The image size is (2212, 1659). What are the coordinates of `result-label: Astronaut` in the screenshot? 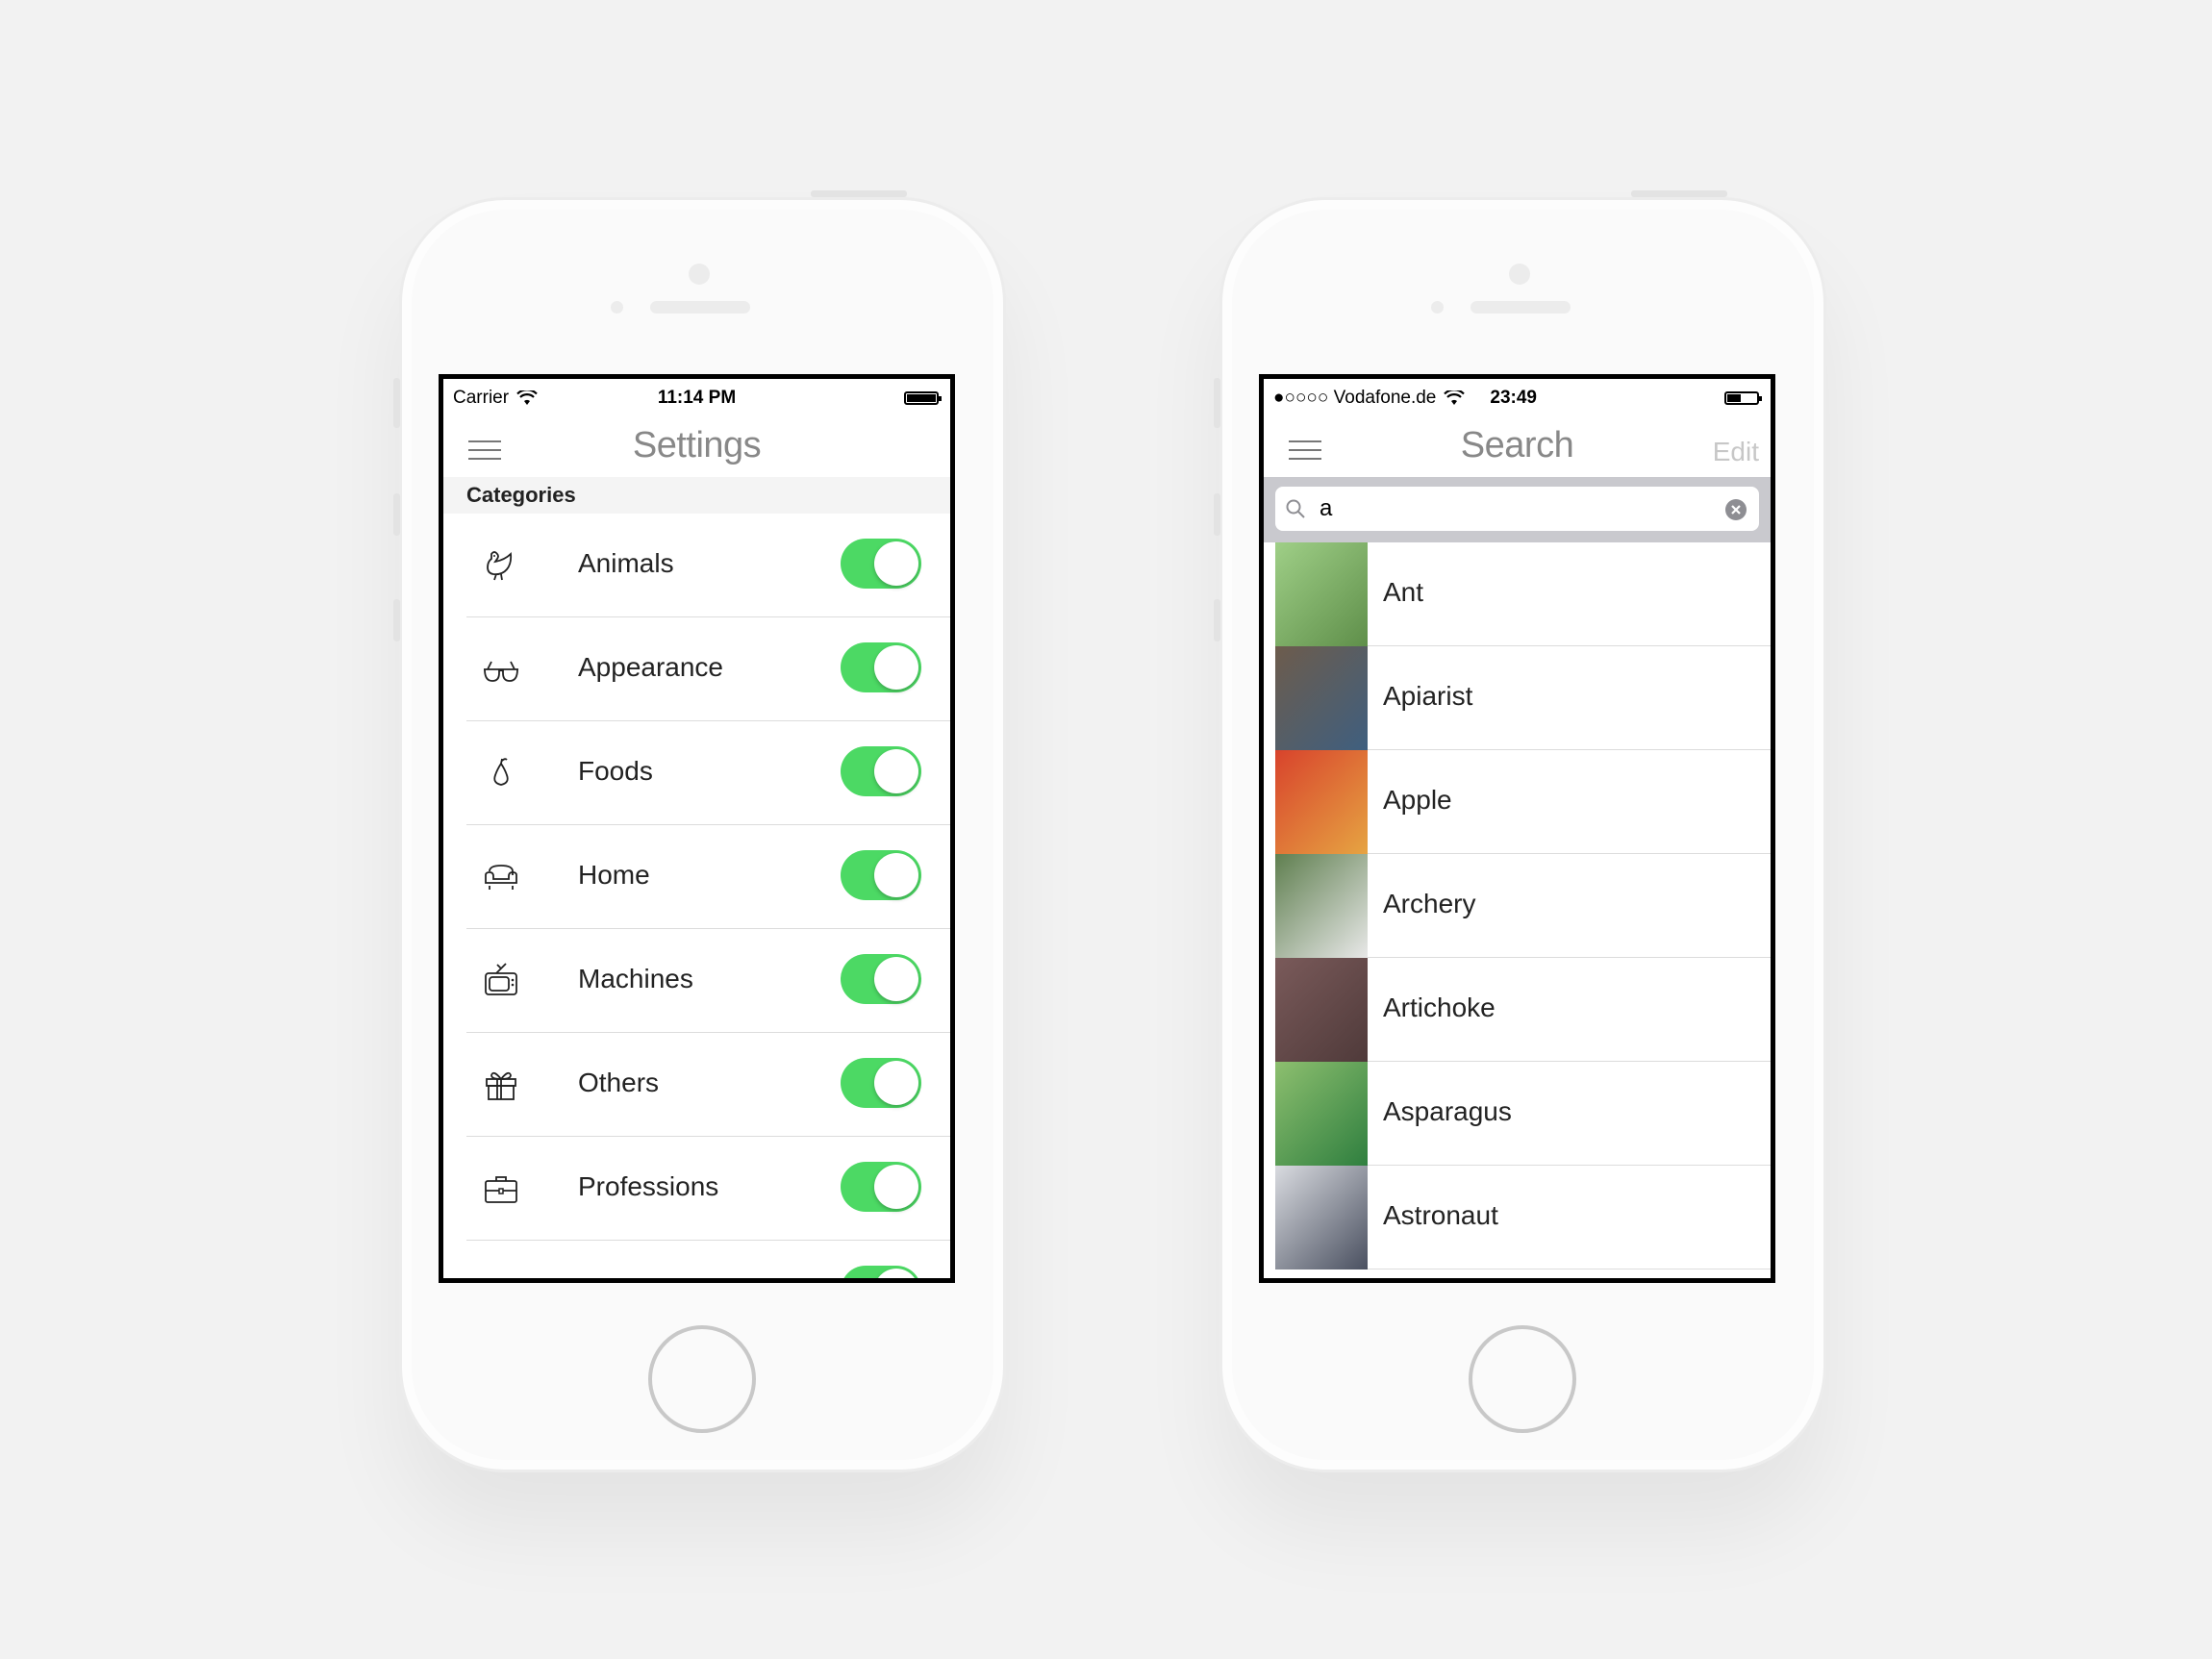 It's located at (1441, 1215).